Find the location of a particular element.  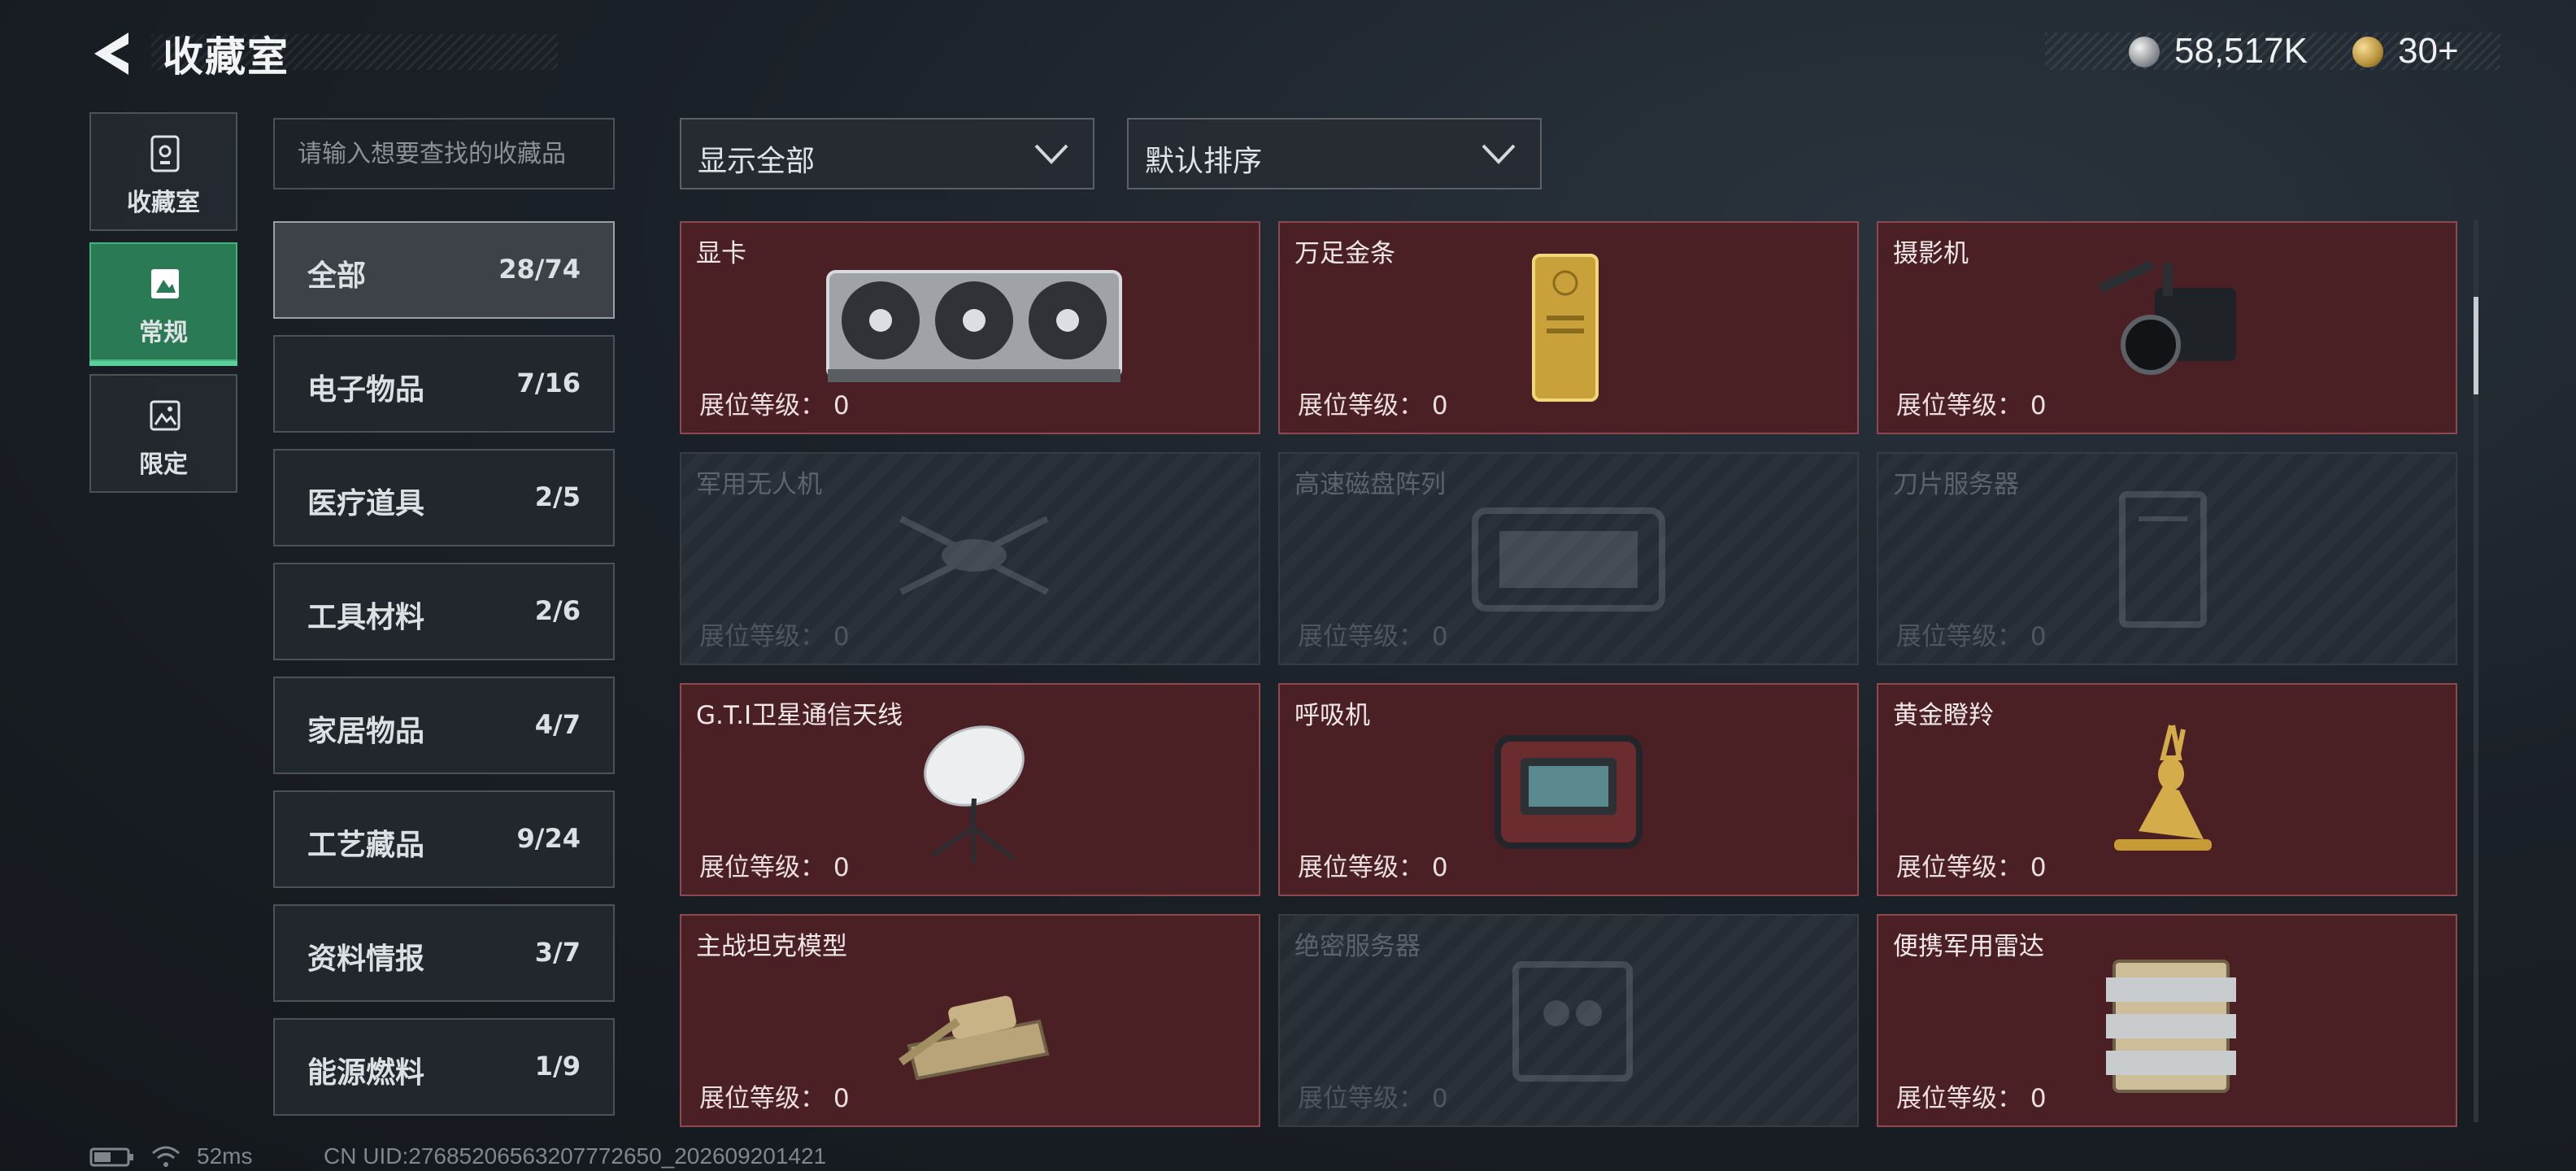

item-name: 显卡 is located at coordinates (721, 253).